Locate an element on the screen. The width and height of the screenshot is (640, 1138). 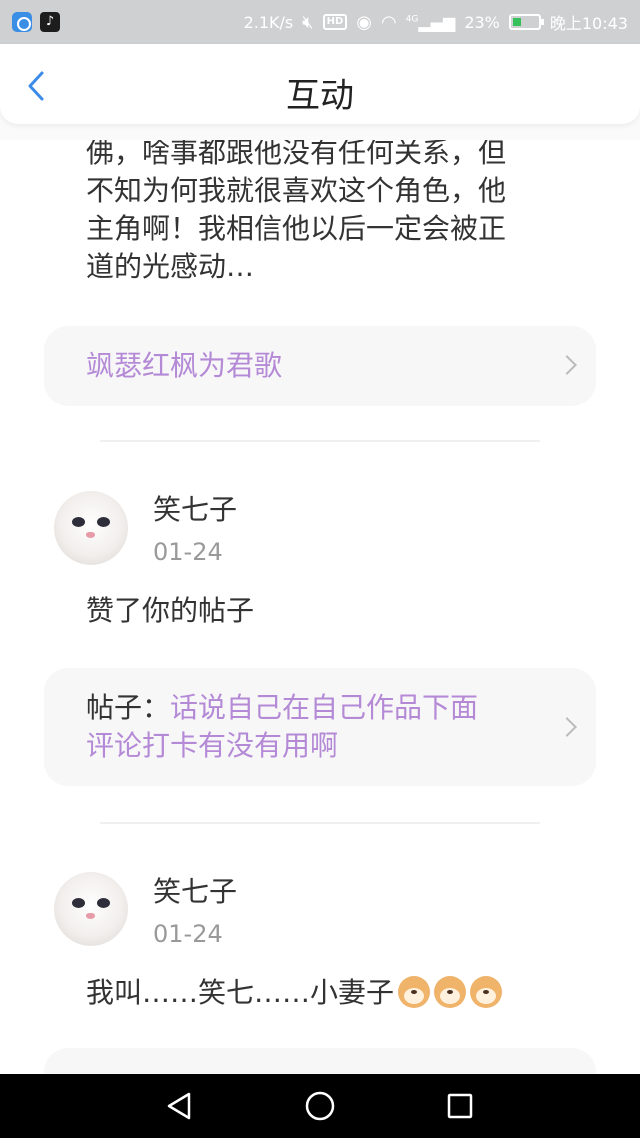
square-recents-icon is located at coordinates (460, 1106).